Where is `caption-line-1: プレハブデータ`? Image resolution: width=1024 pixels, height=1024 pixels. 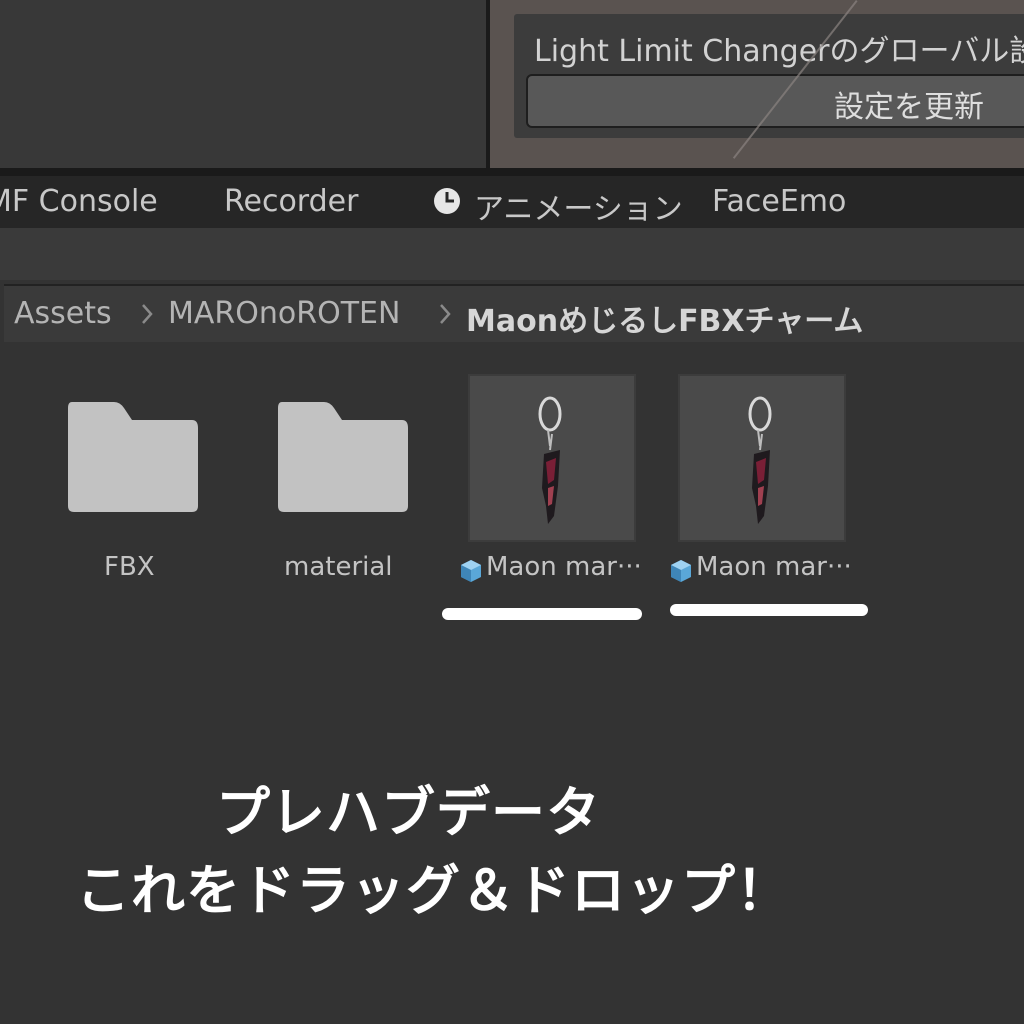
caption-line-1: プレハブデータ is located at coordinates (408, 812).